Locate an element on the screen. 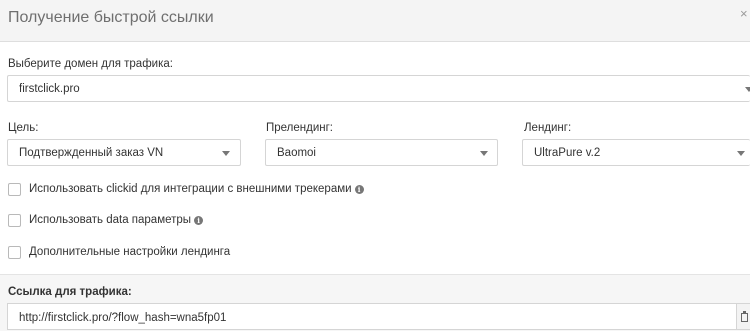  landing-select-value: UltraPure v.2 is located at coordinates (567, 153).